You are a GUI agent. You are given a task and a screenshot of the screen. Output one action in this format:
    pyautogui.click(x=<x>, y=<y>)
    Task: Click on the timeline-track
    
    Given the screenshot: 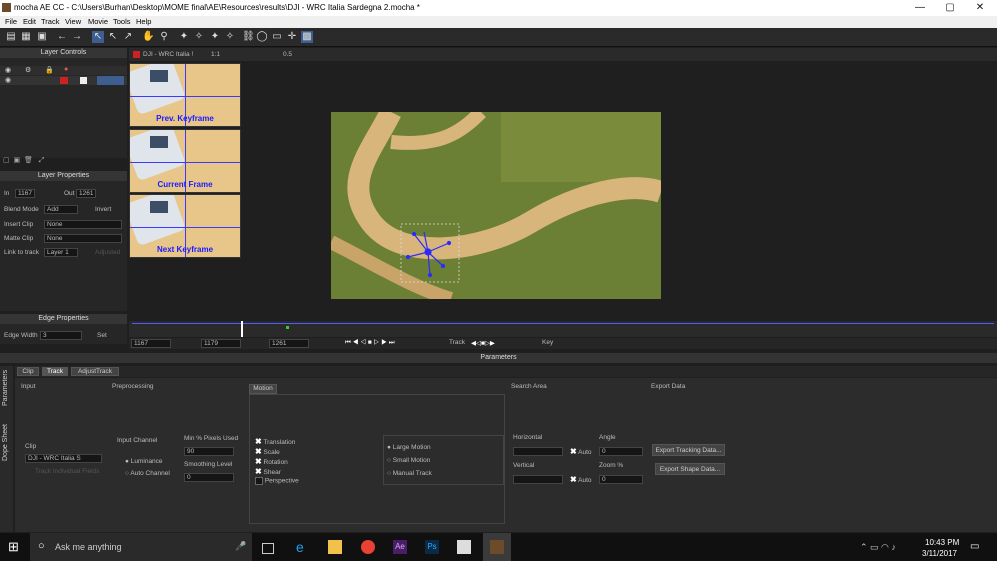 What is the action you would take?
    pyautogui.click(x=563, y=329)
    